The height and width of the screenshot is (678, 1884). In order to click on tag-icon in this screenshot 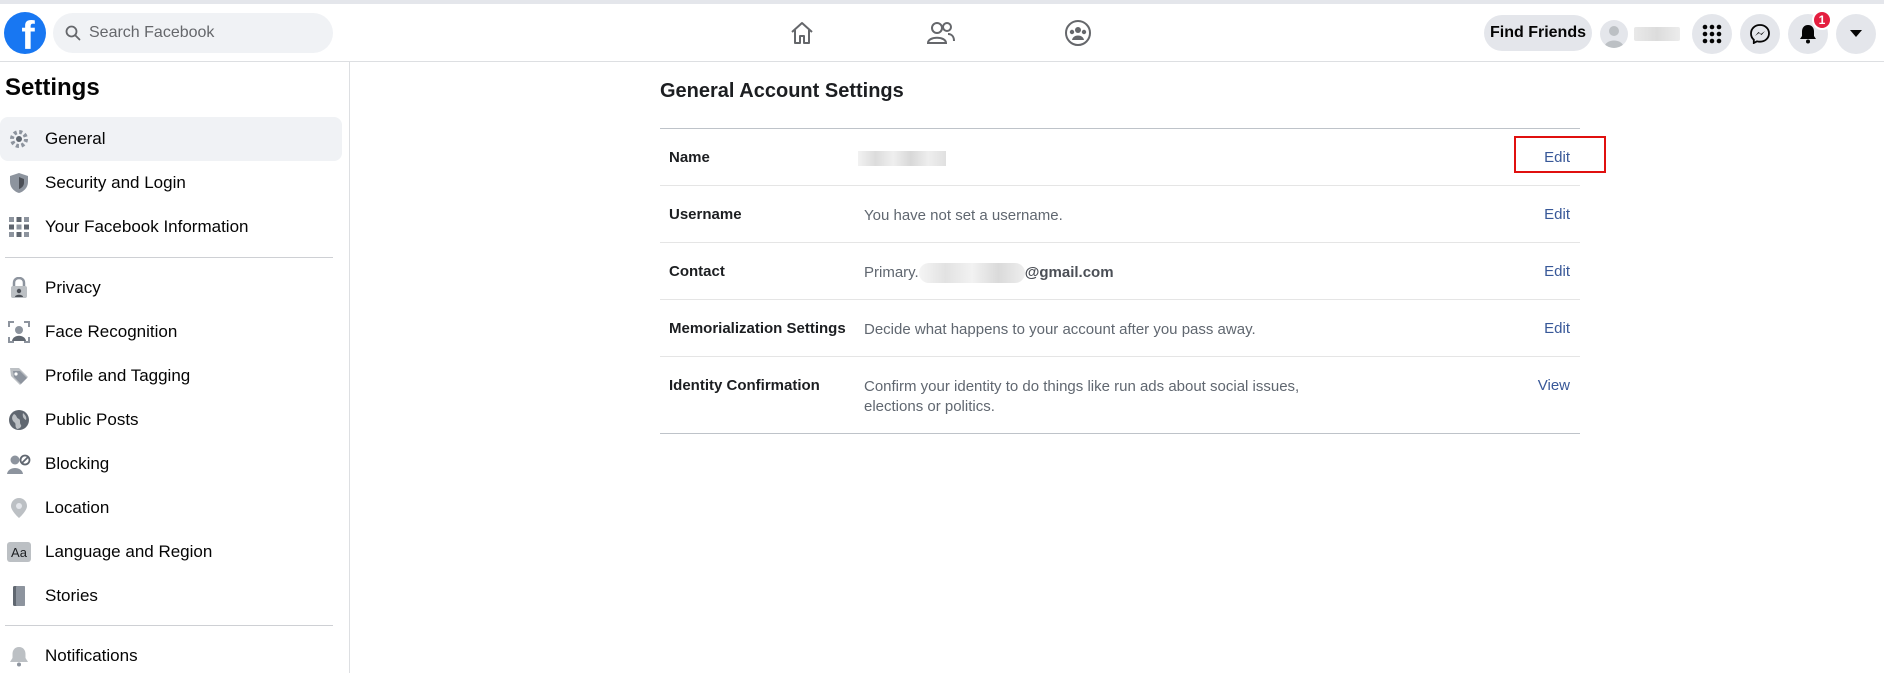, I will do `click(19, 376)`.